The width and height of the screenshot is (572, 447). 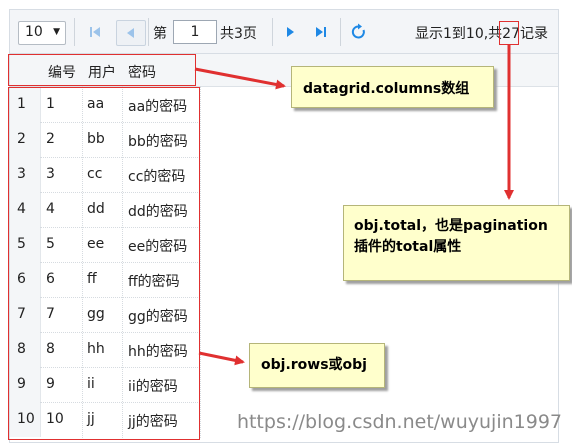 I want to click on rows-note-text: obj.rows或obj, so click(x=314, y=365).